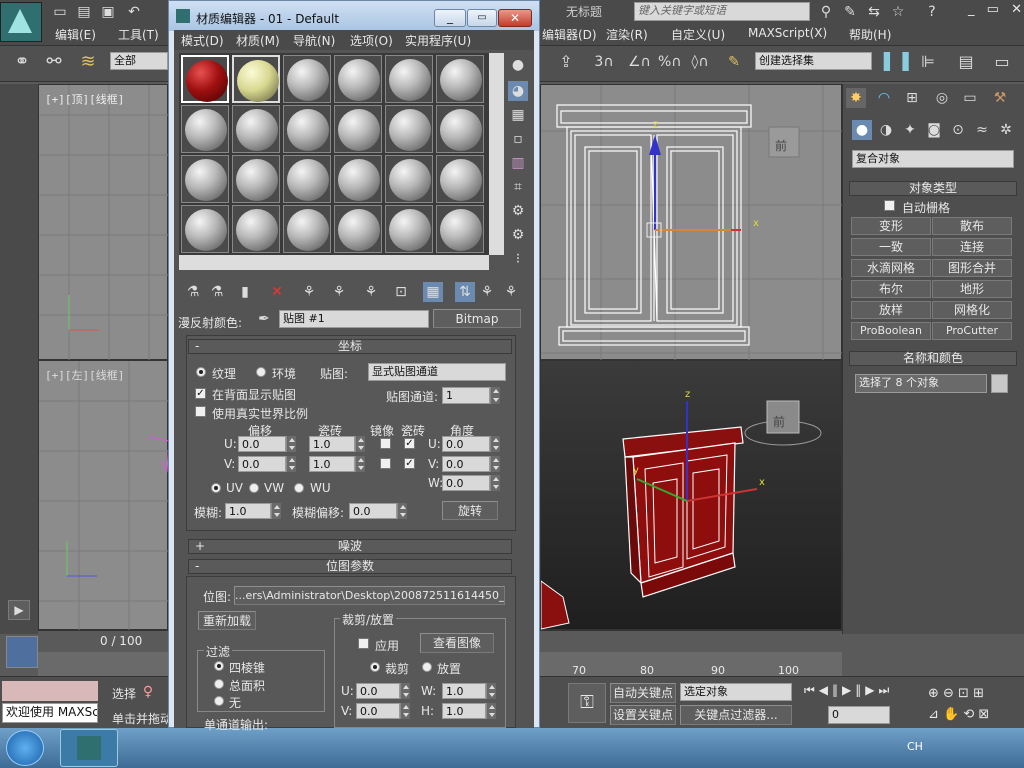 The image size is (1024, 768). Describe the element at coordinates (350, 346) in the screenshot. I see `coordinates-header: - 坐标` at that location.